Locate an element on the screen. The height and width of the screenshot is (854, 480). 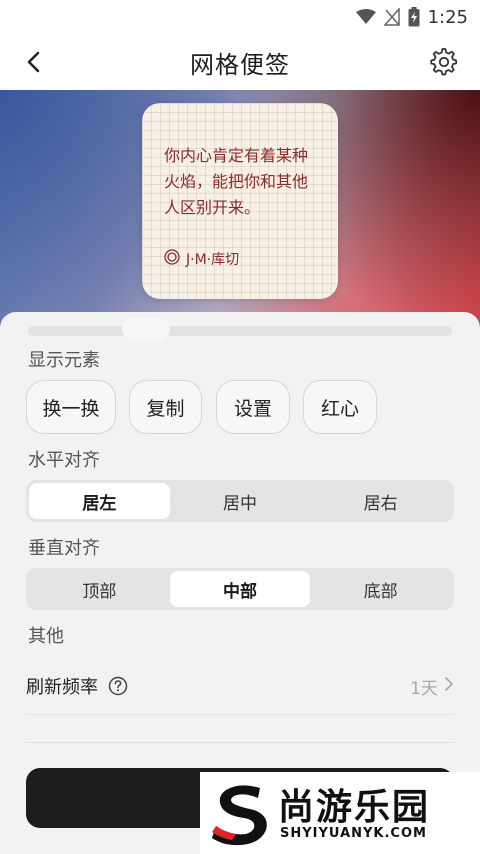
align-center-option: 居中 is located at coordinates (240, 501).